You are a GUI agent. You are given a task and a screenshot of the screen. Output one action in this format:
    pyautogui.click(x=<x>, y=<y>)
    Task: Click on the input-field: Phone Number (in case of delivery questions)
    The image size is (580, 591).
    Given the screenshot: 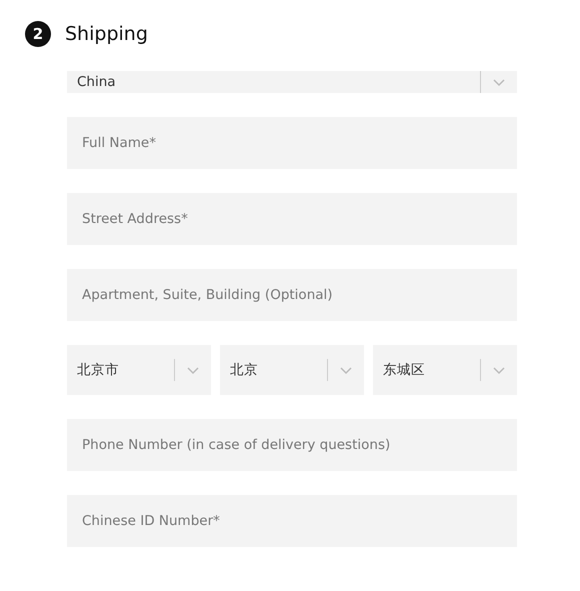 What is the action you would take?
    pyautogui.click(x=292, y=445)
    